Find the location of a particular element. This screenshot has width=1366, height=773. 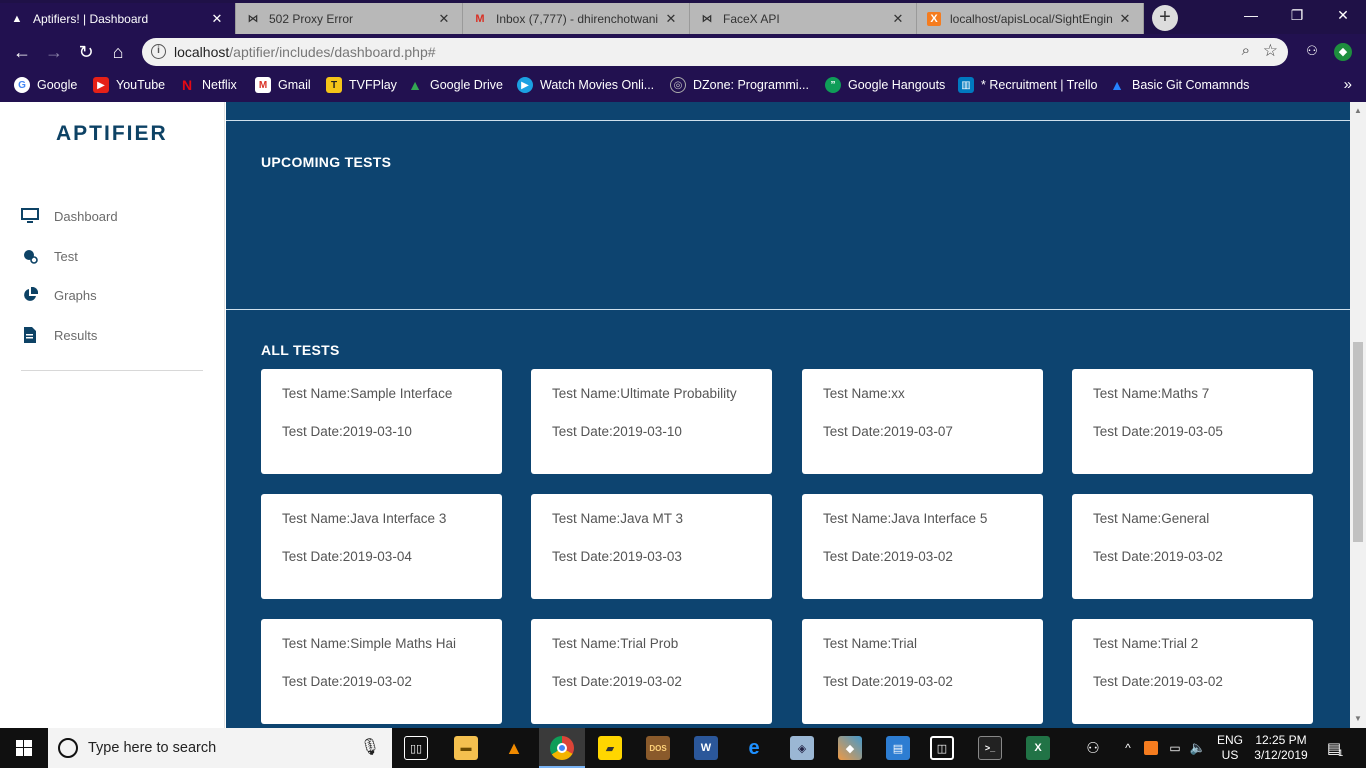

extension-icon: ◆ is located at coordinates (1343, 52).